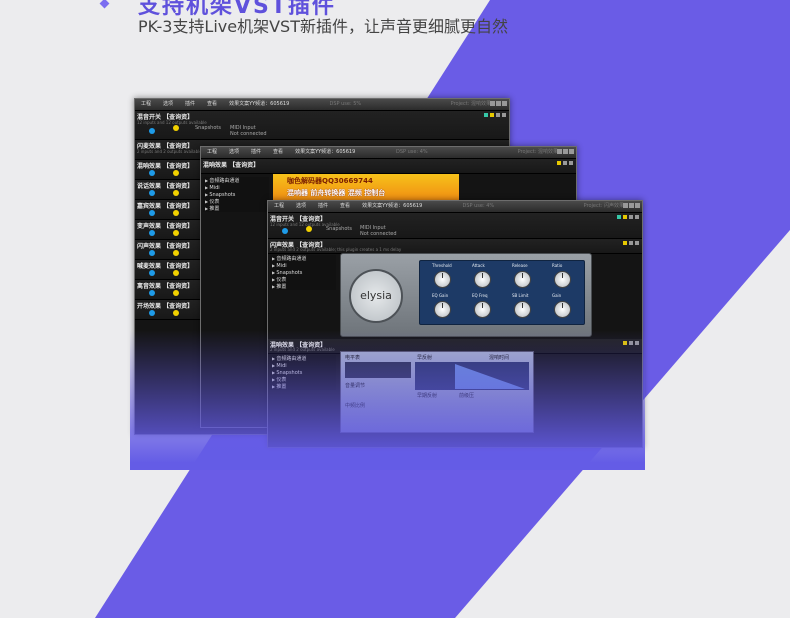 Image resolution: width=790 pixels, height=618 pixels. I want to click on ratio-knob, so click(562, 279).